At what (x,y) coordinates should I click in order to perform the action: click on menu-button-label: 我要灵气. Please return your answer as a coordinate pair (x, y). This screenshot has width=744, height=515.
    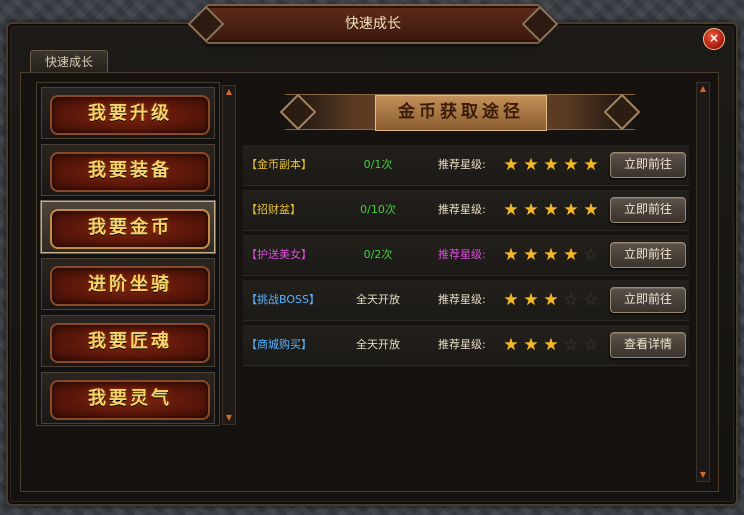
    Looking at the image, I should click on (130, 400).